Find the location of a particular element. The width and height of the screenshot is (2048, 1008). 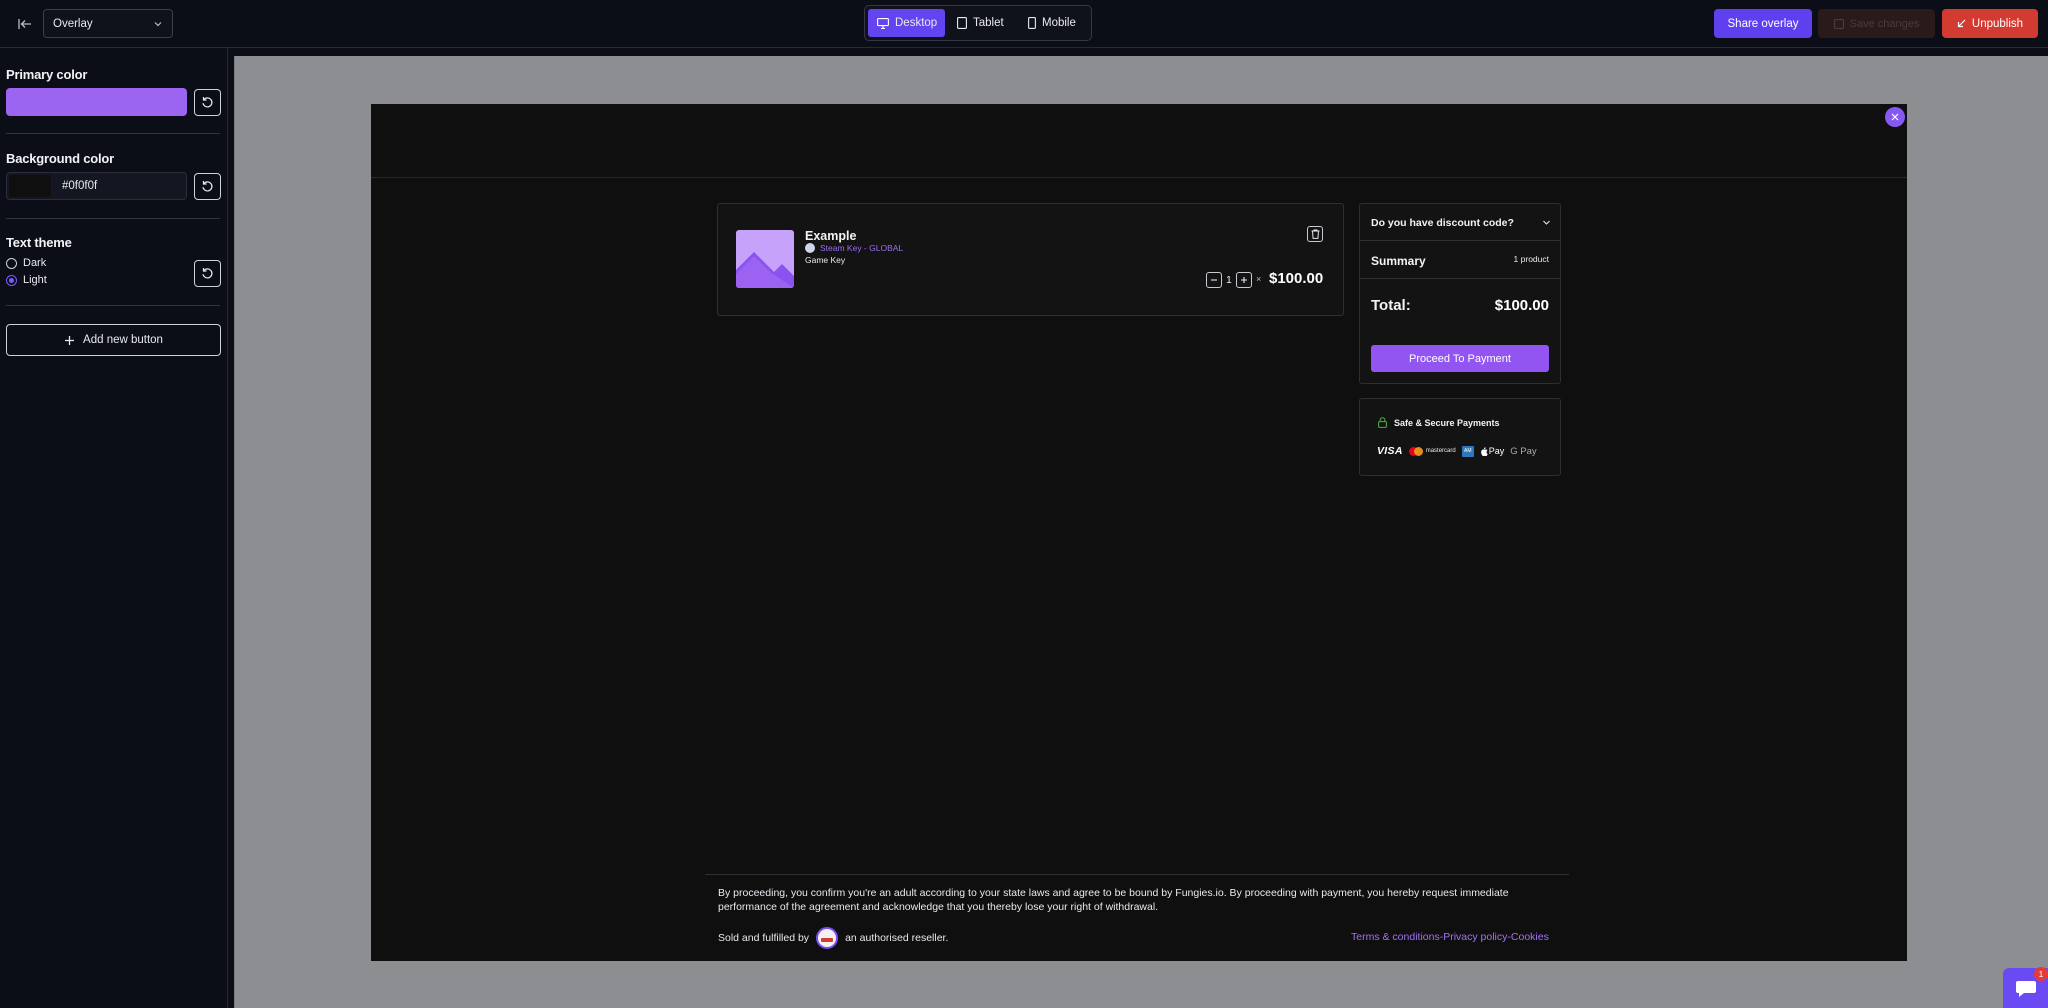

notification-badge: 1 is located at coordinates (2041, 974).